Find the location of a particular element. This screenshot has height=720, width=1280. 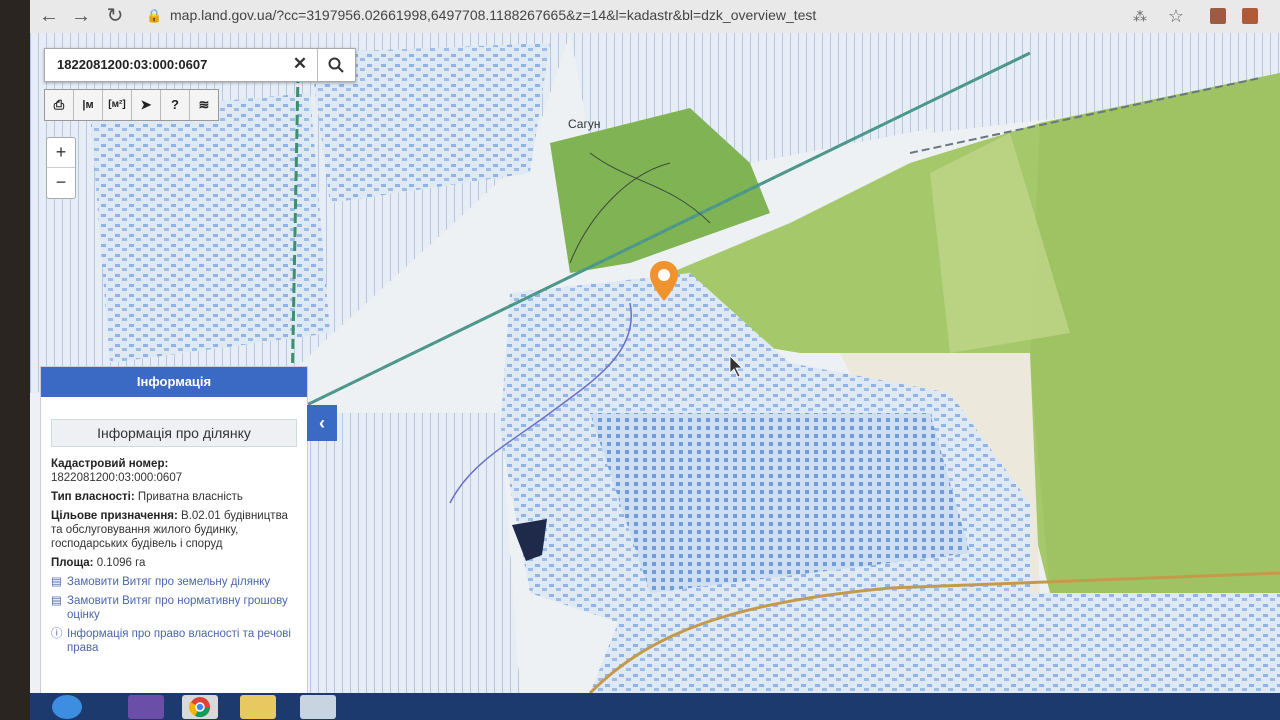

ownership-row: Тип власності: Приватна власність is located at coordinates (174, 497).